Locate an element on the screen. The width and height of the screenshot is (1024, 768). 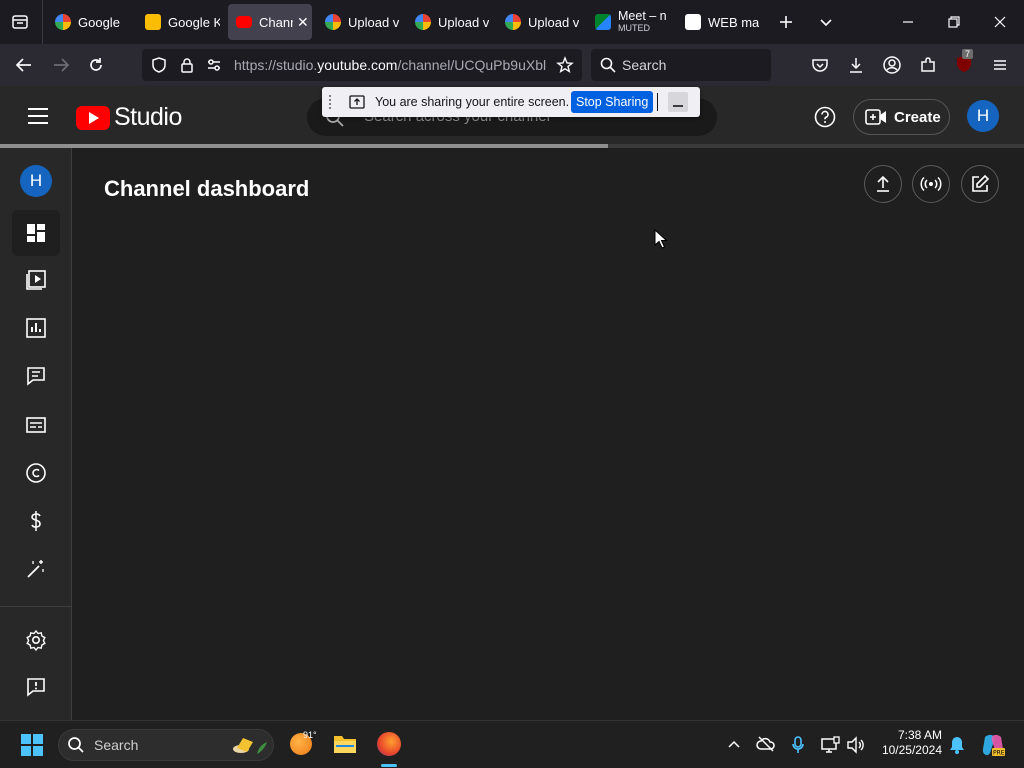
ublock-extension-icon: 7 is located at coordinates (965, 62).